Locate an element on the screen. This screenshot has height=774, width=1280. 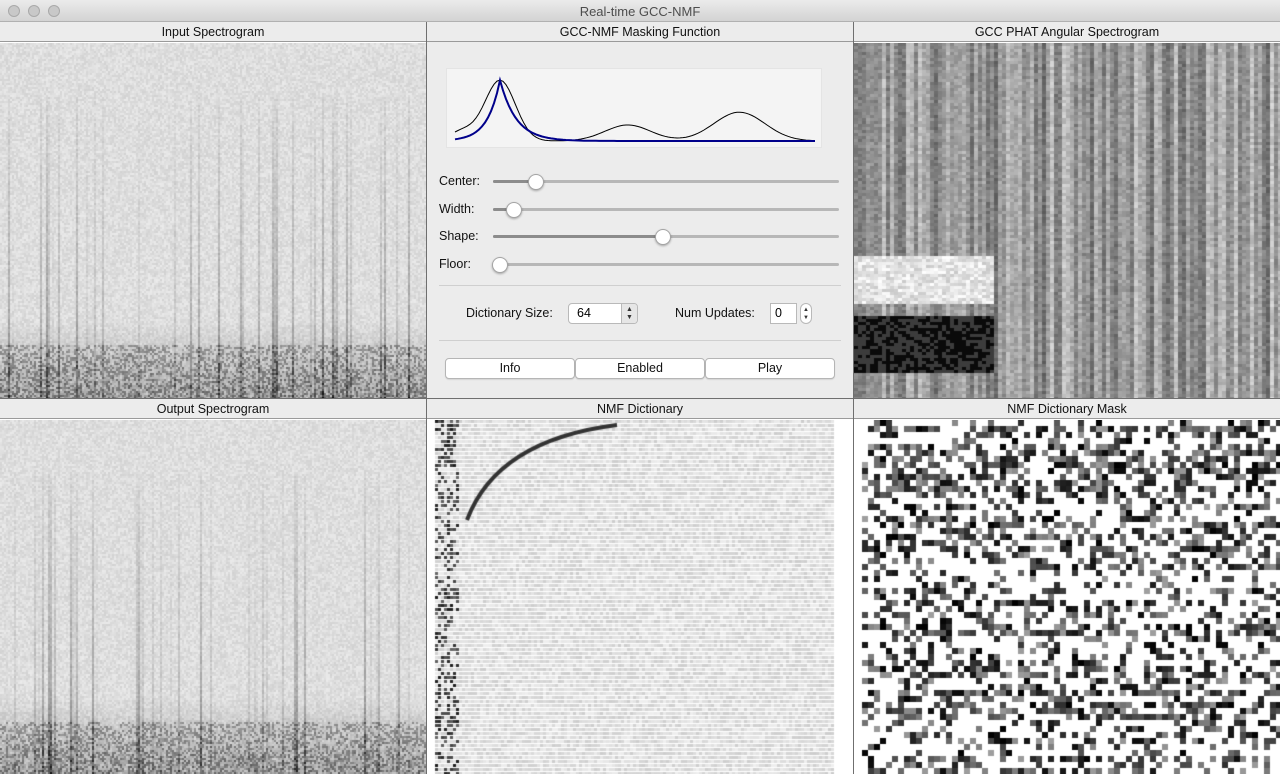
center-slider-row: Center: is located at coordinates (639, 181).